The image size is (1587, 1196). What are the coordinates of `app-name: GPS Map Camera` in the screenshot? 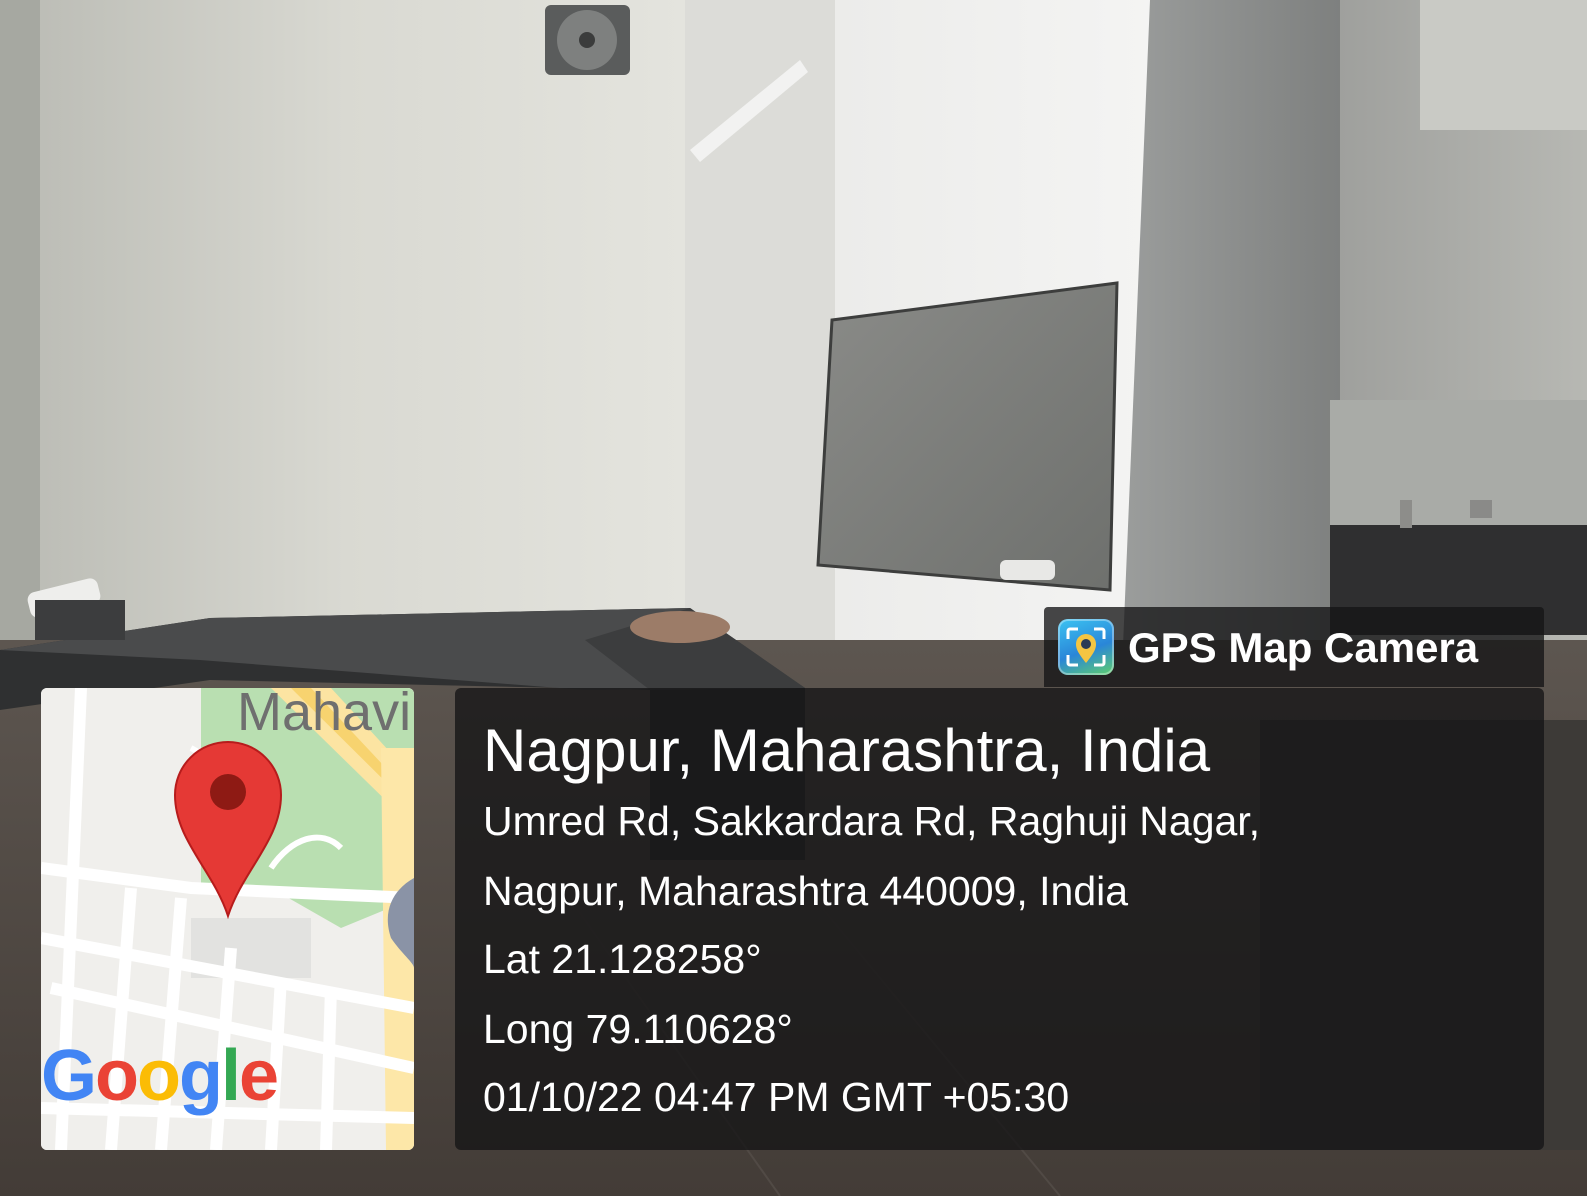 It's located at (1303, 647).